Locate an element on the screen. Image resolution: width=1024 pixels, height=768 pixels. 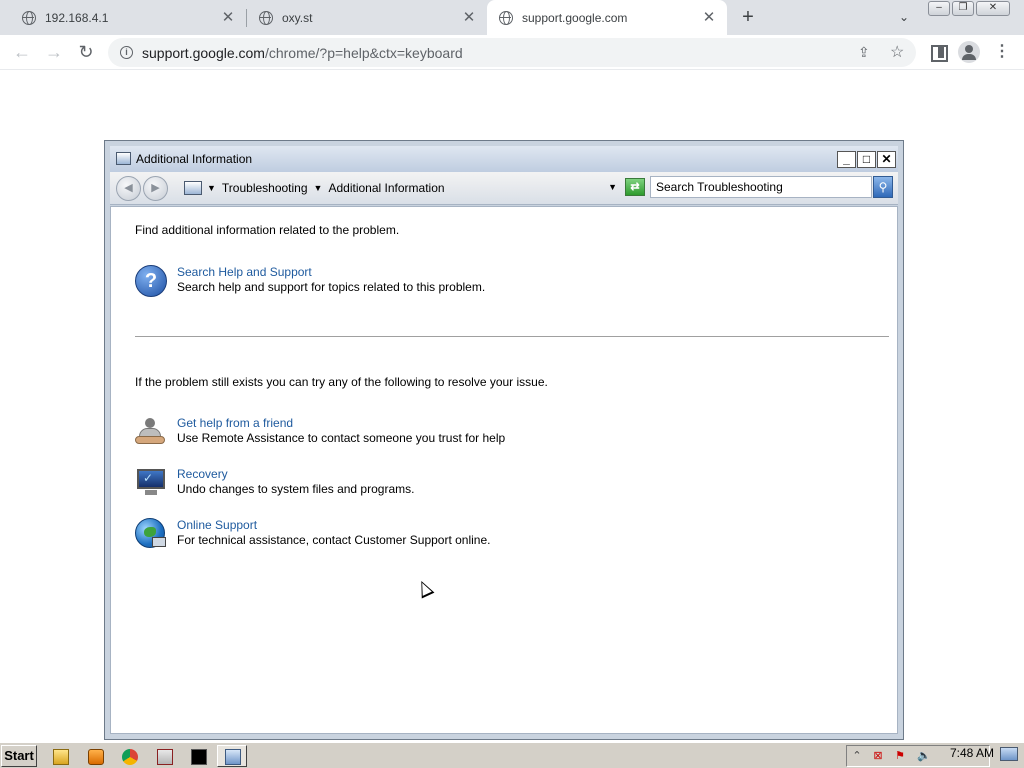
media-player-icon is located at coordinates (96, 757).